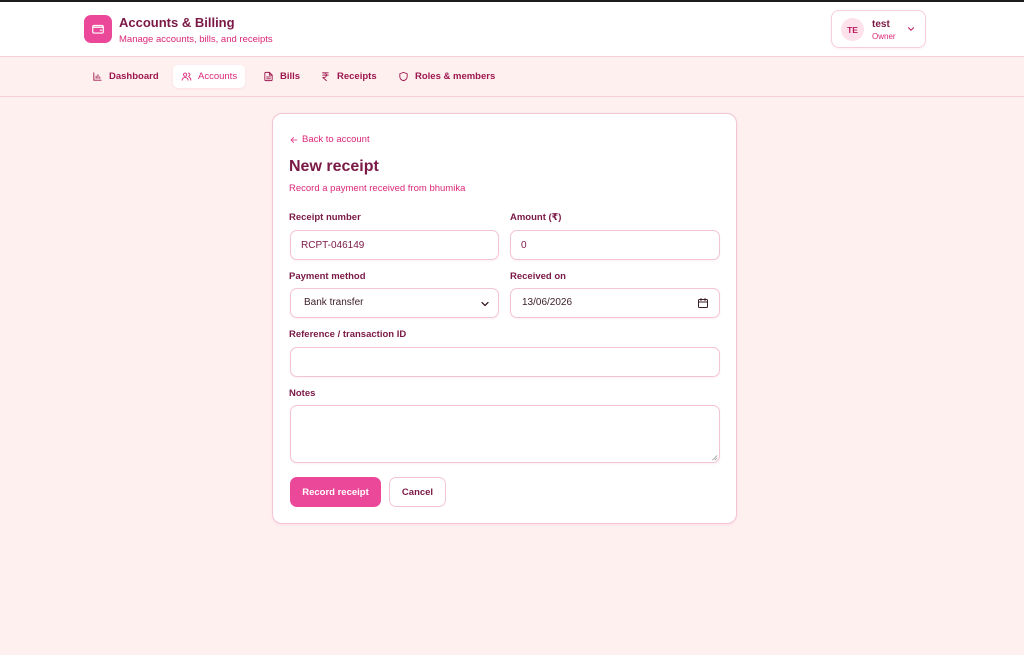 The image size is (1024, 655). Describe the element at coordinates (268, 76) in the screenshot. I see `document-icon` at that location.